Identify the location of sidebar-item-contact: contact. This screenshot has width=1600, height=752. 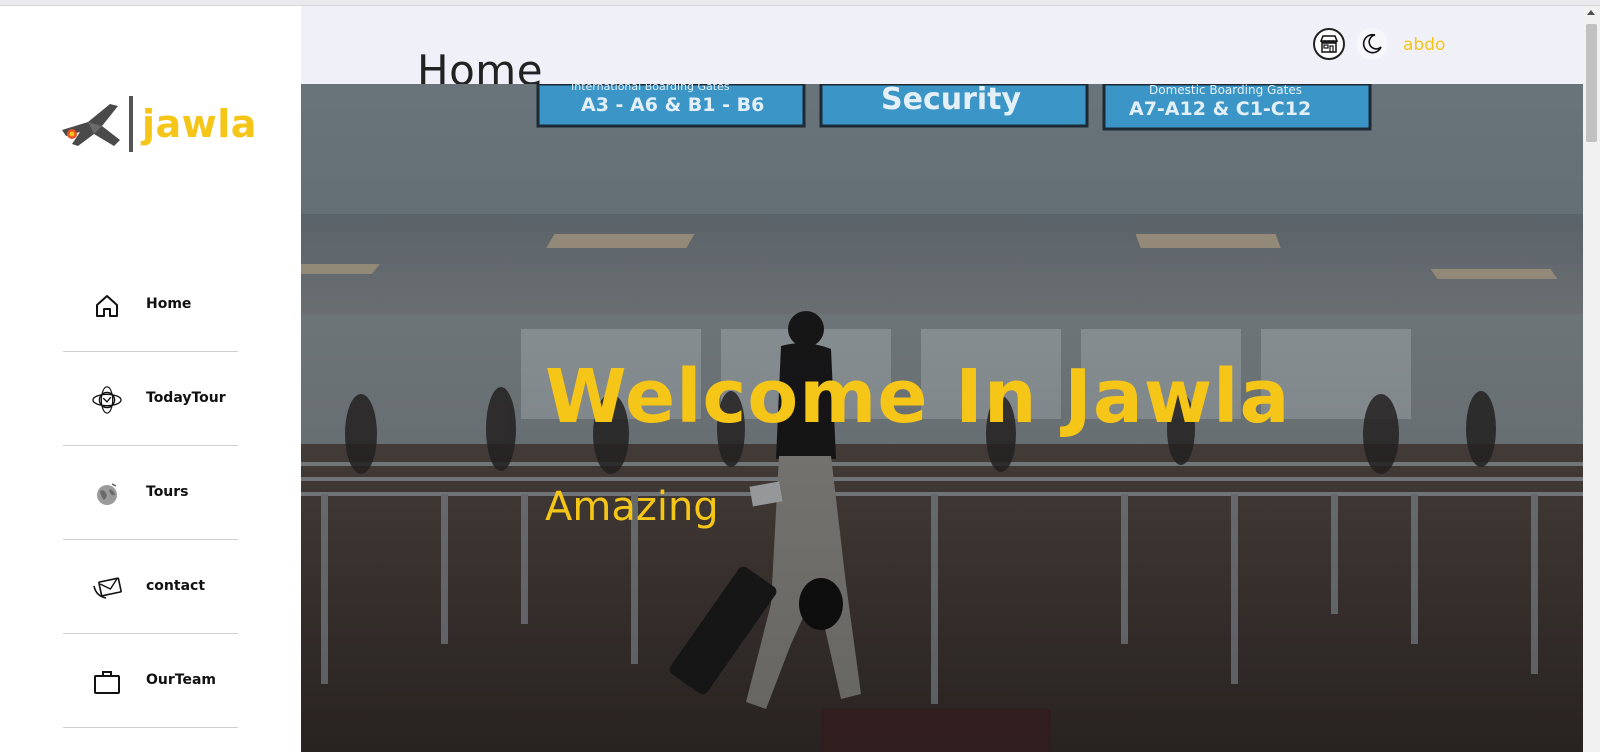
(150, 587).